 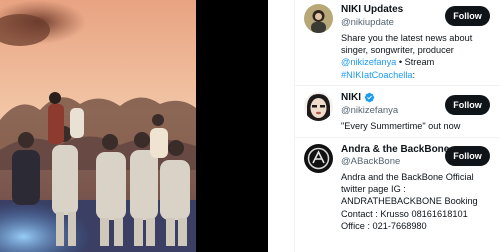 What do you see at coordinates (401, 126) in the screenshot?
I see `bio-text: "Every Summertime" out now` at bounding box center [401, 126].